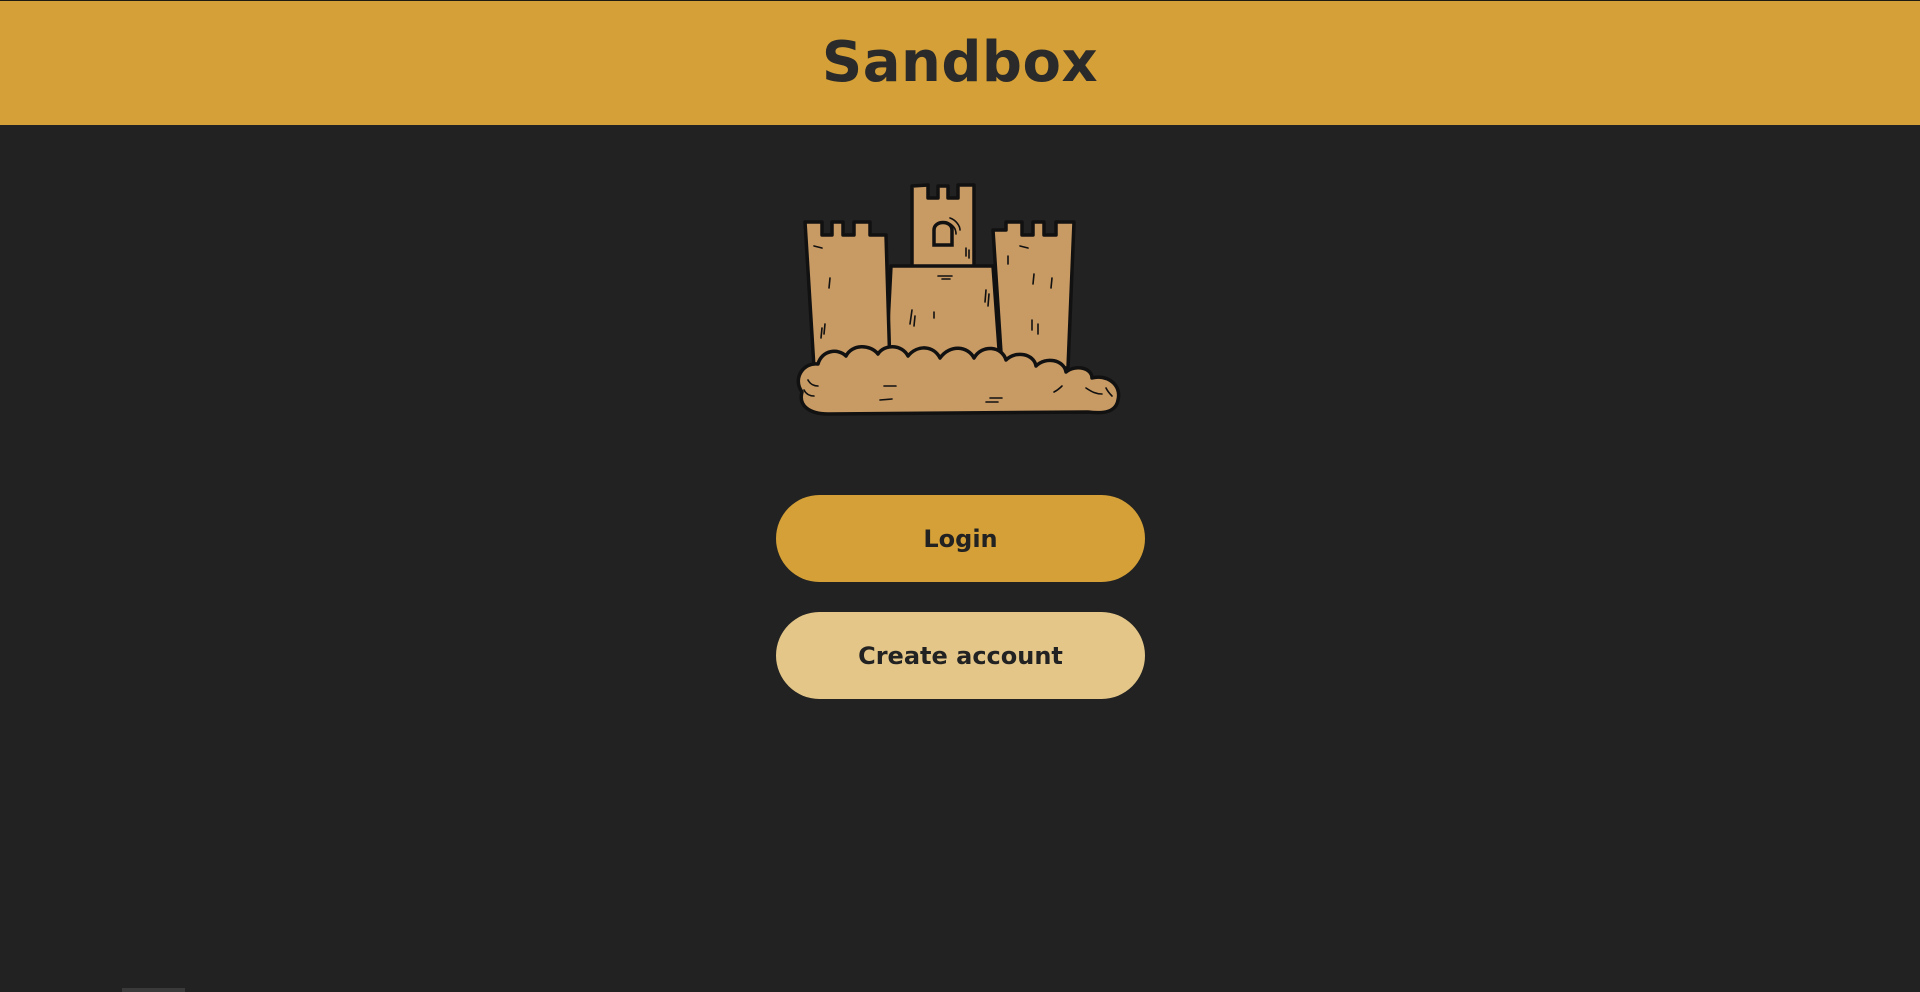 This screenshot has width=1920, height=992. I want to click on sandcastle-icon, so click(960, 298).